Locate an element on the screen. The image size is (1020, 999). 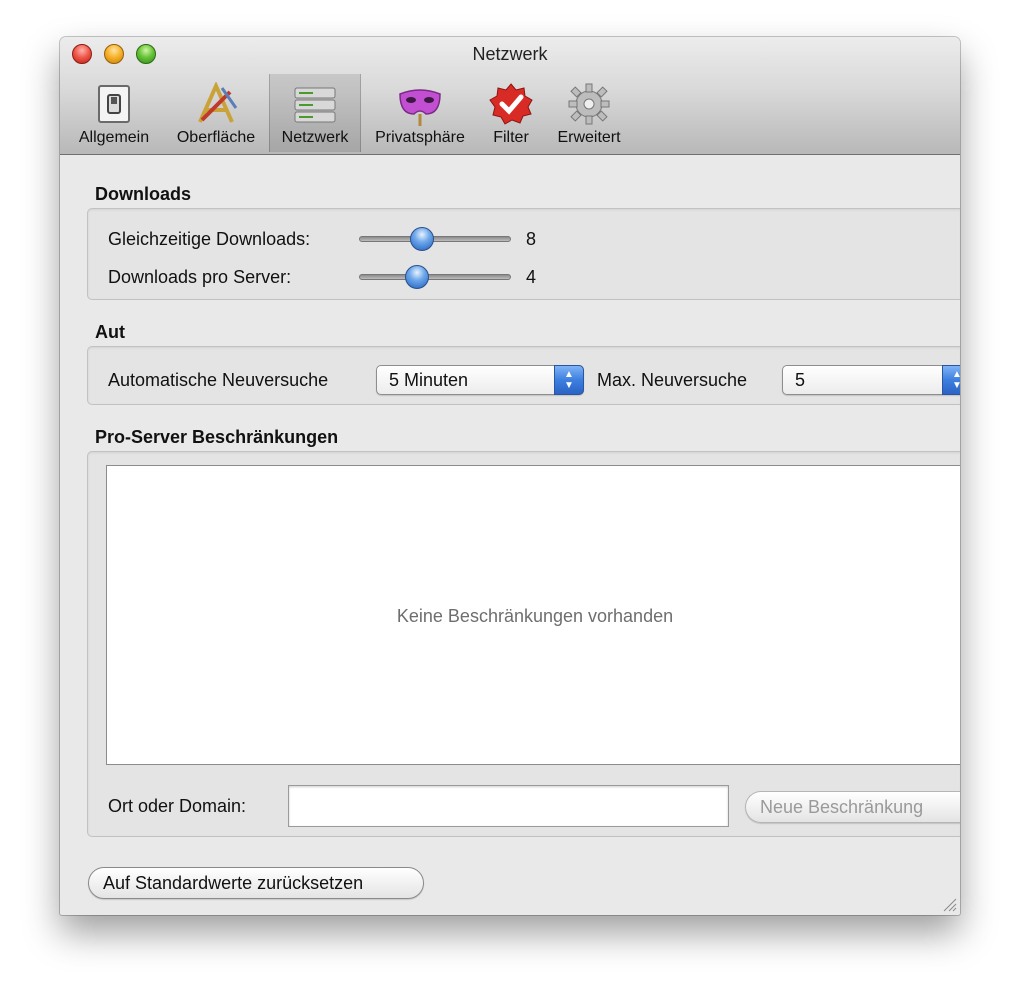
server-icon is located at coordinates (315, 105).